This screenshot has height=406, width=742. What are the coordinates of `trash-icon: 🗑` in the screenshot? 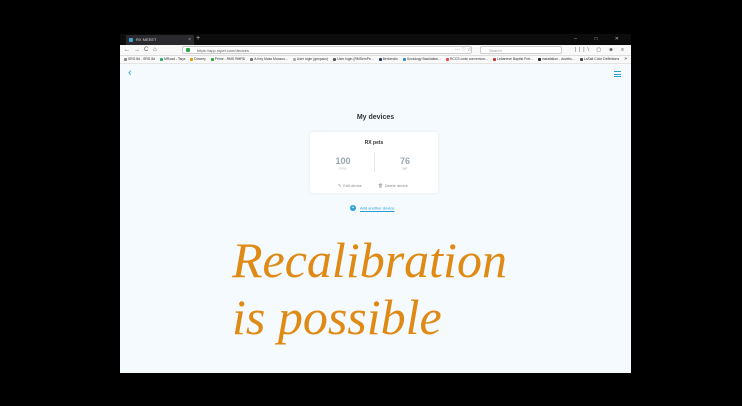 It's located at (380, 186).